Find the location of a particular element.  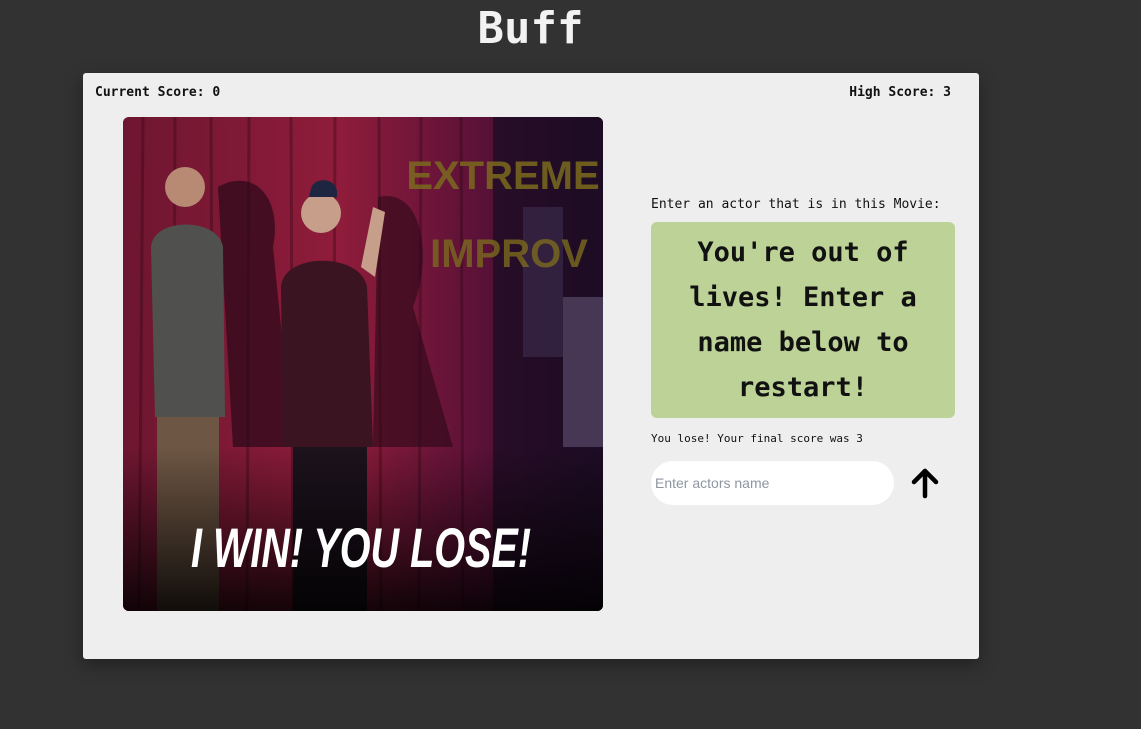

final-score-text: You lose! Your final score was 3 is located at coordinates (757, 438).